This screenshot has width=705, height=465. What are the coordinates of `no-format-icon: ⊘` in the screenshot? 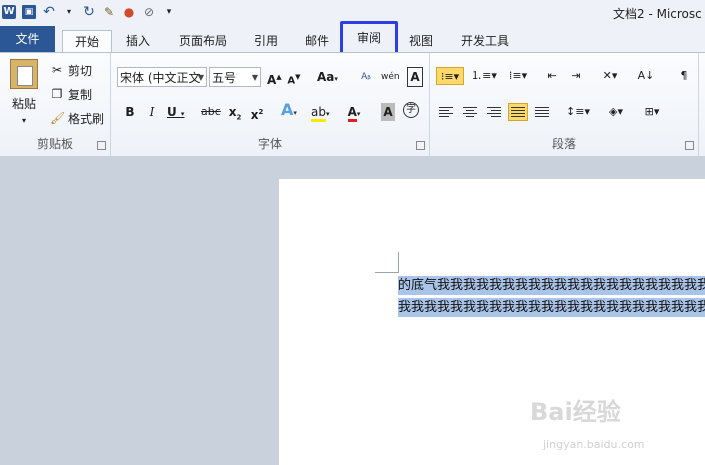 It's located at (149, 12).